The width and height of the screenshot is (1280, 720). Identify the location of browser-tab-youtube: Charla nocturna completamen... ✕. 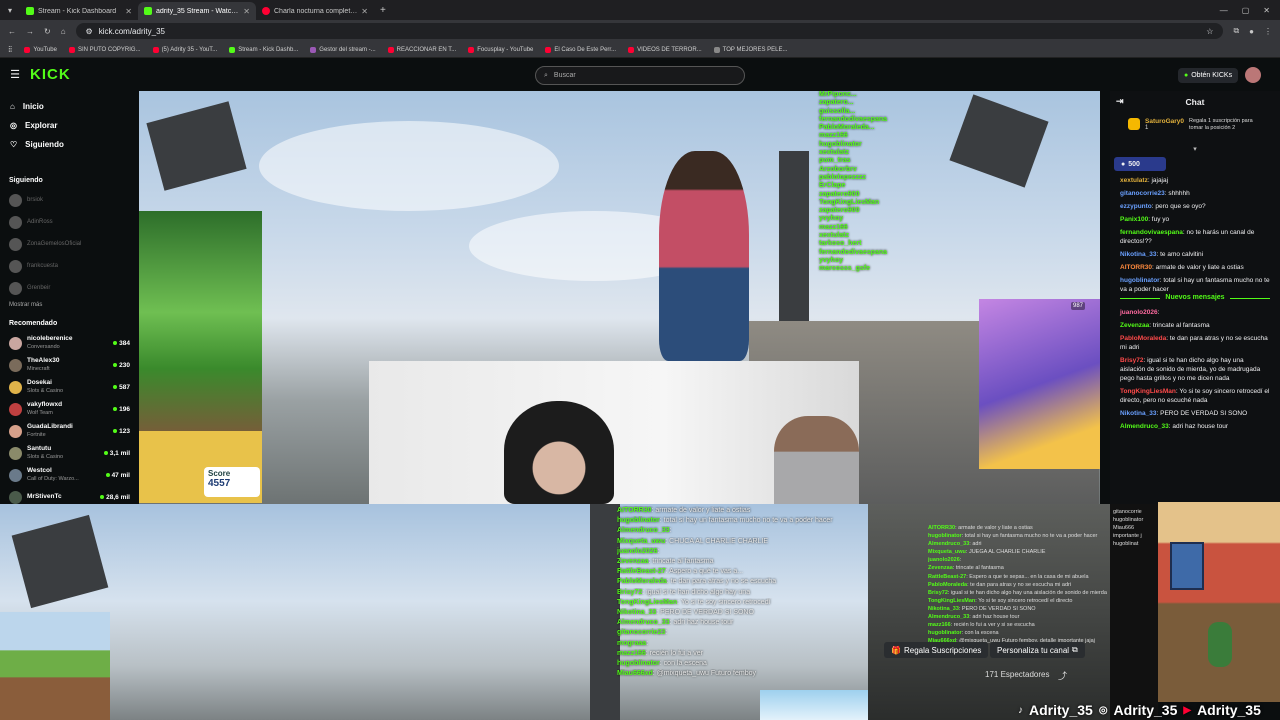
(315, 11).